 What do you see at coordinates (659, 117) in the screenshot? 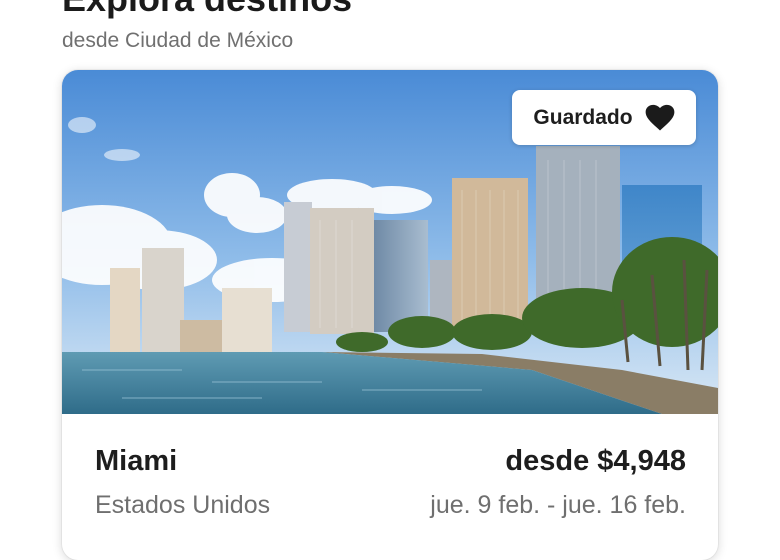
I see `heart-filled-icon` at bounding box center [659, 117].